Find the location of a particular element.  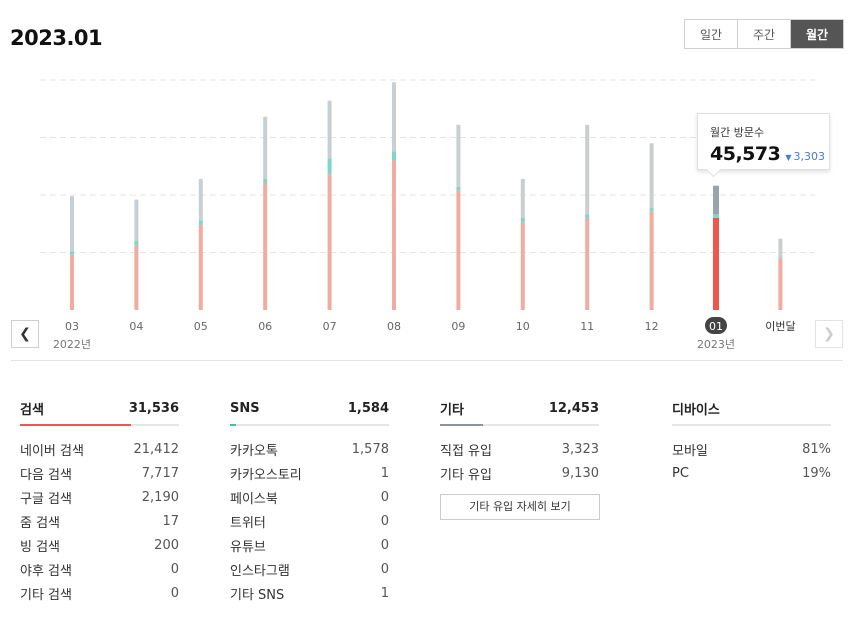

other-row-label: 직접 유입 is located at coordinates (466, 451).